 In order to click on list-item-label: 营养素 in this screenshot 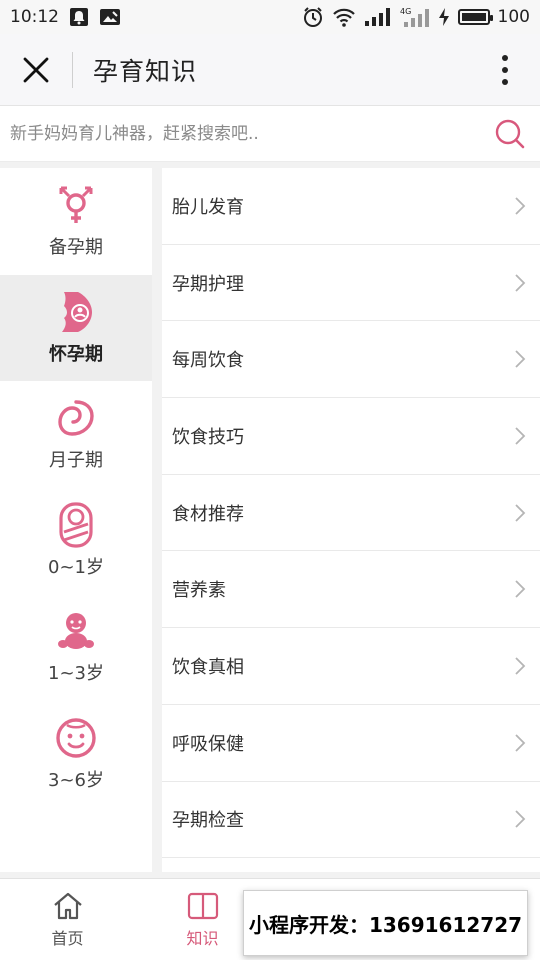, I will do `click(199, 591)`.